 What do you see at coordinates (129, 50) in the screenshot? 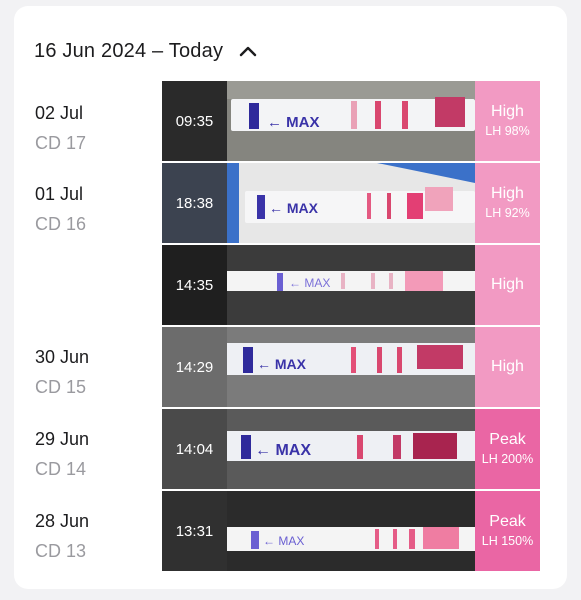
I see `date-range-title: 16 Jun 2024 – Today` at bounding box center [129, 50].